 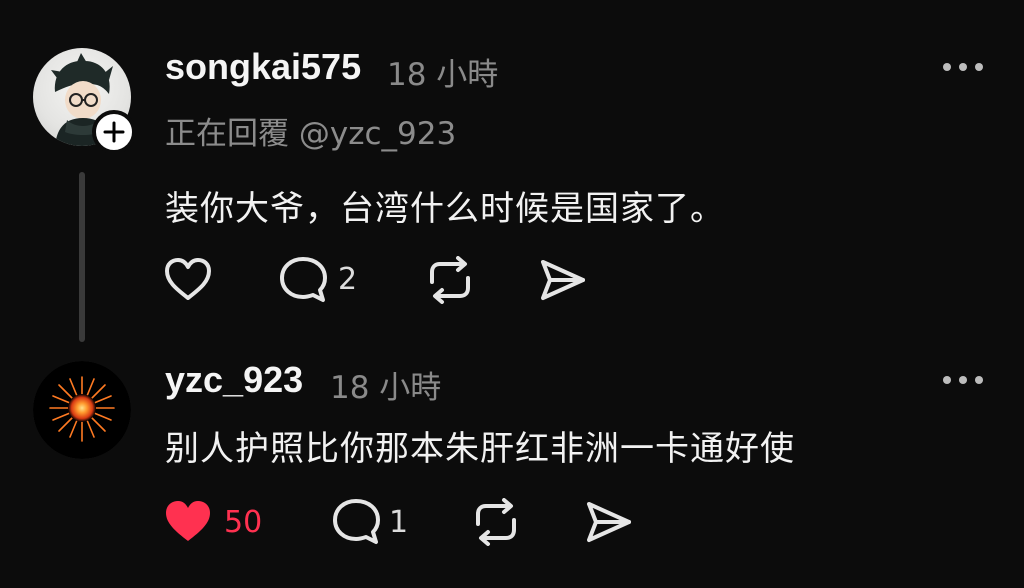 I want to click on heart-icon, so click(x=188, y=279).